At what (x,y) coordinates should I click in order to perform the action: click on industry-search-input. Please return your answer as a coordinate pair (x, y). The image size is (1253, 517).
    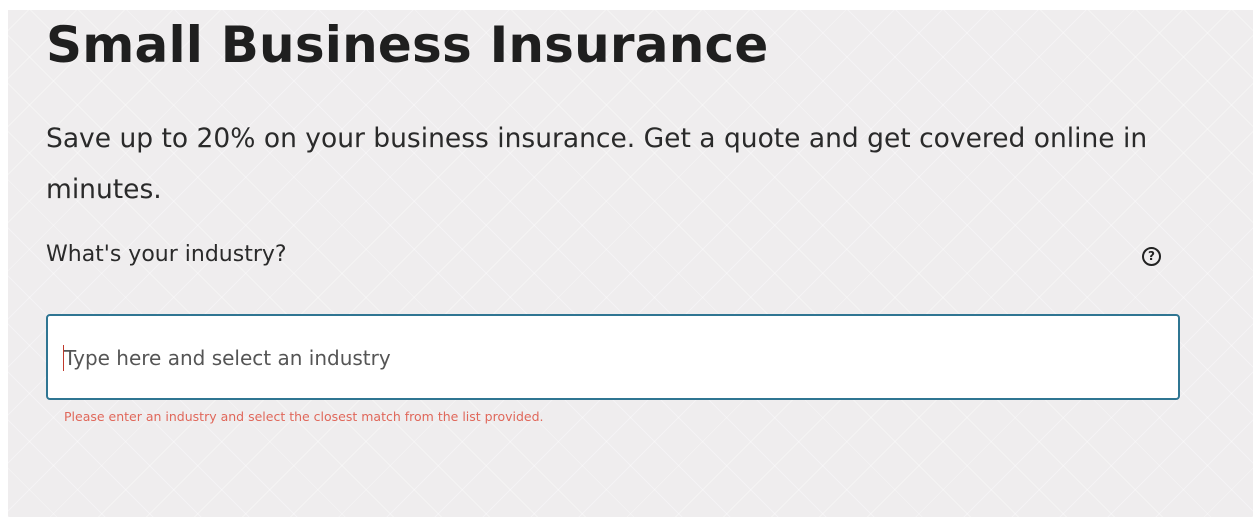
    Looking at the image, I should click on (609, 358).